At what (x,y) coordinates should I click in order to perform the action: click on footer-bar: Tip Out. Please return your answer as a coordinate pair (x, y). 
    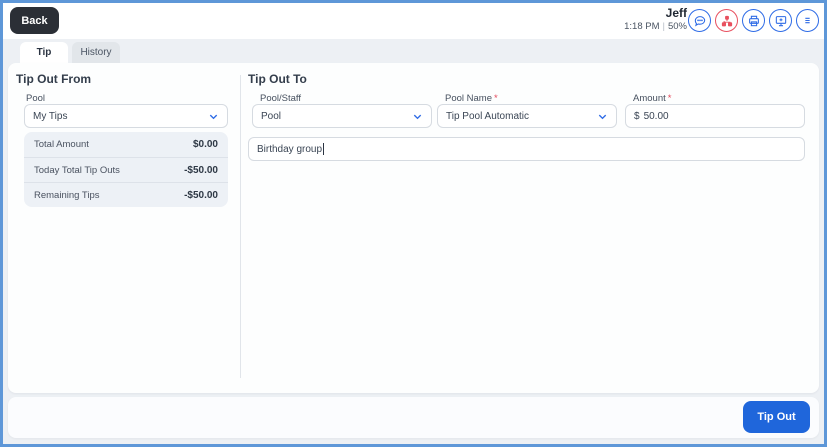
    Looking at the image, I should click on (413, 417).